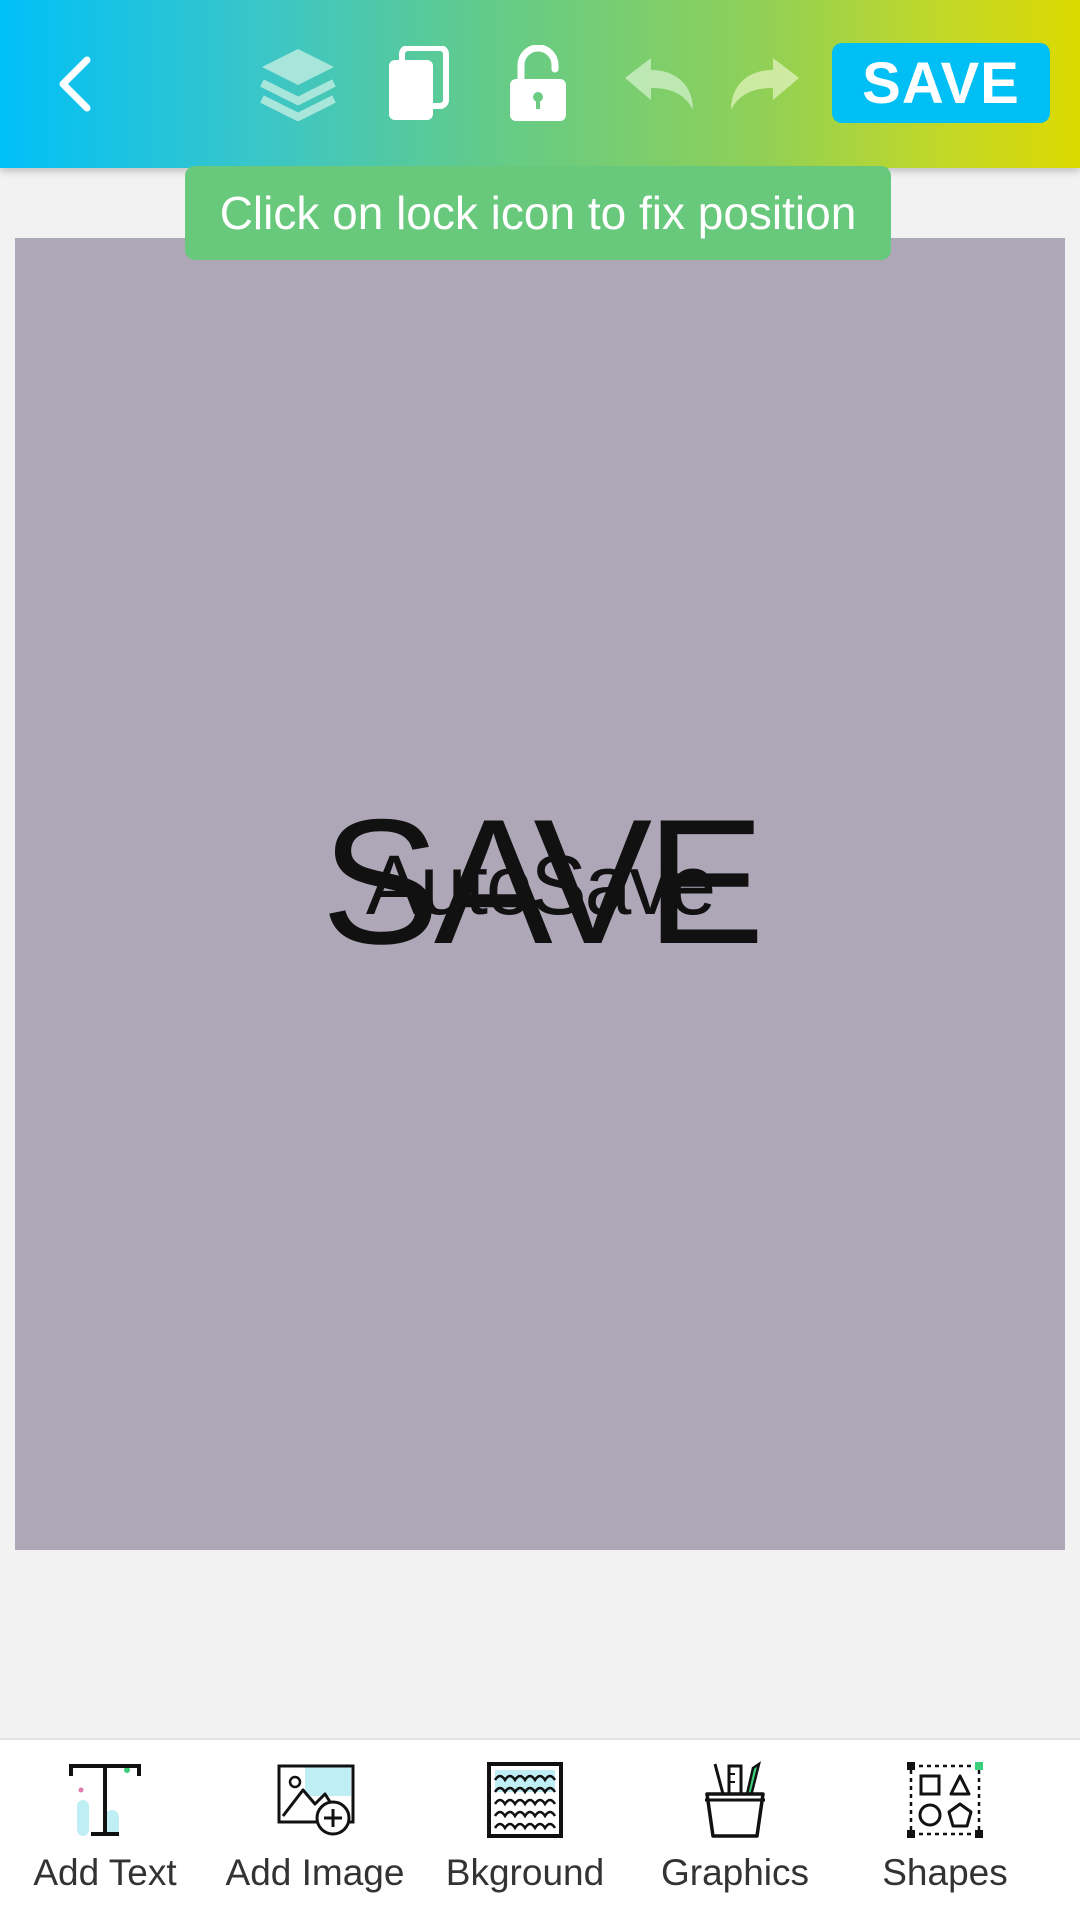 This screenshot has width=1080, height=1920. What do you see at coordinates (315, 1800) in the screenshot?
I see `add-image-icon` at bounding box center [315, 1800].